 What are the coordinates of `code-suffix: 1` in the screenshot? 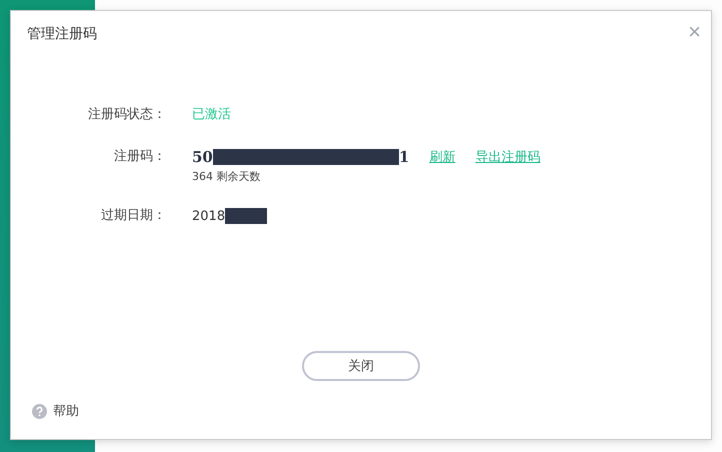 It's located at (404, 157).